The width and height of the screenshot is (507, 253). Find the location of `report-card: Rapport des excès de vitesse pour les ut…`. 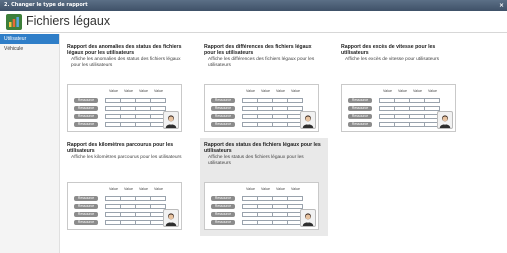

report-card: Rapport des excès de vitesse pour les ut… is located at coordinates (401, 89).